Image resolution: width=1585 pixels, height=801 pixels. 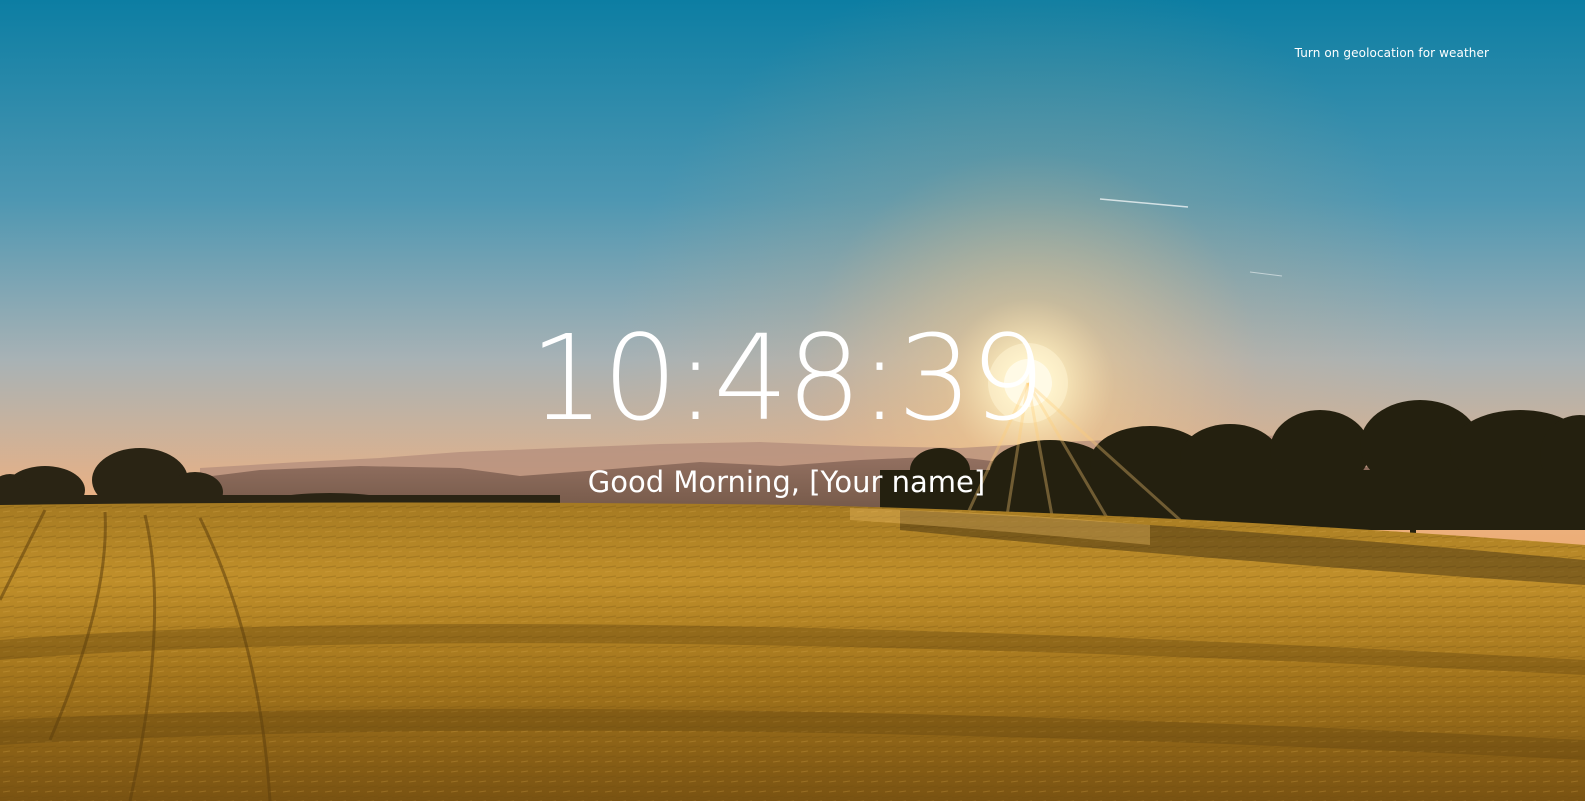 I want to click on clock-time: 10:48:39, so click(x=787, y=378).